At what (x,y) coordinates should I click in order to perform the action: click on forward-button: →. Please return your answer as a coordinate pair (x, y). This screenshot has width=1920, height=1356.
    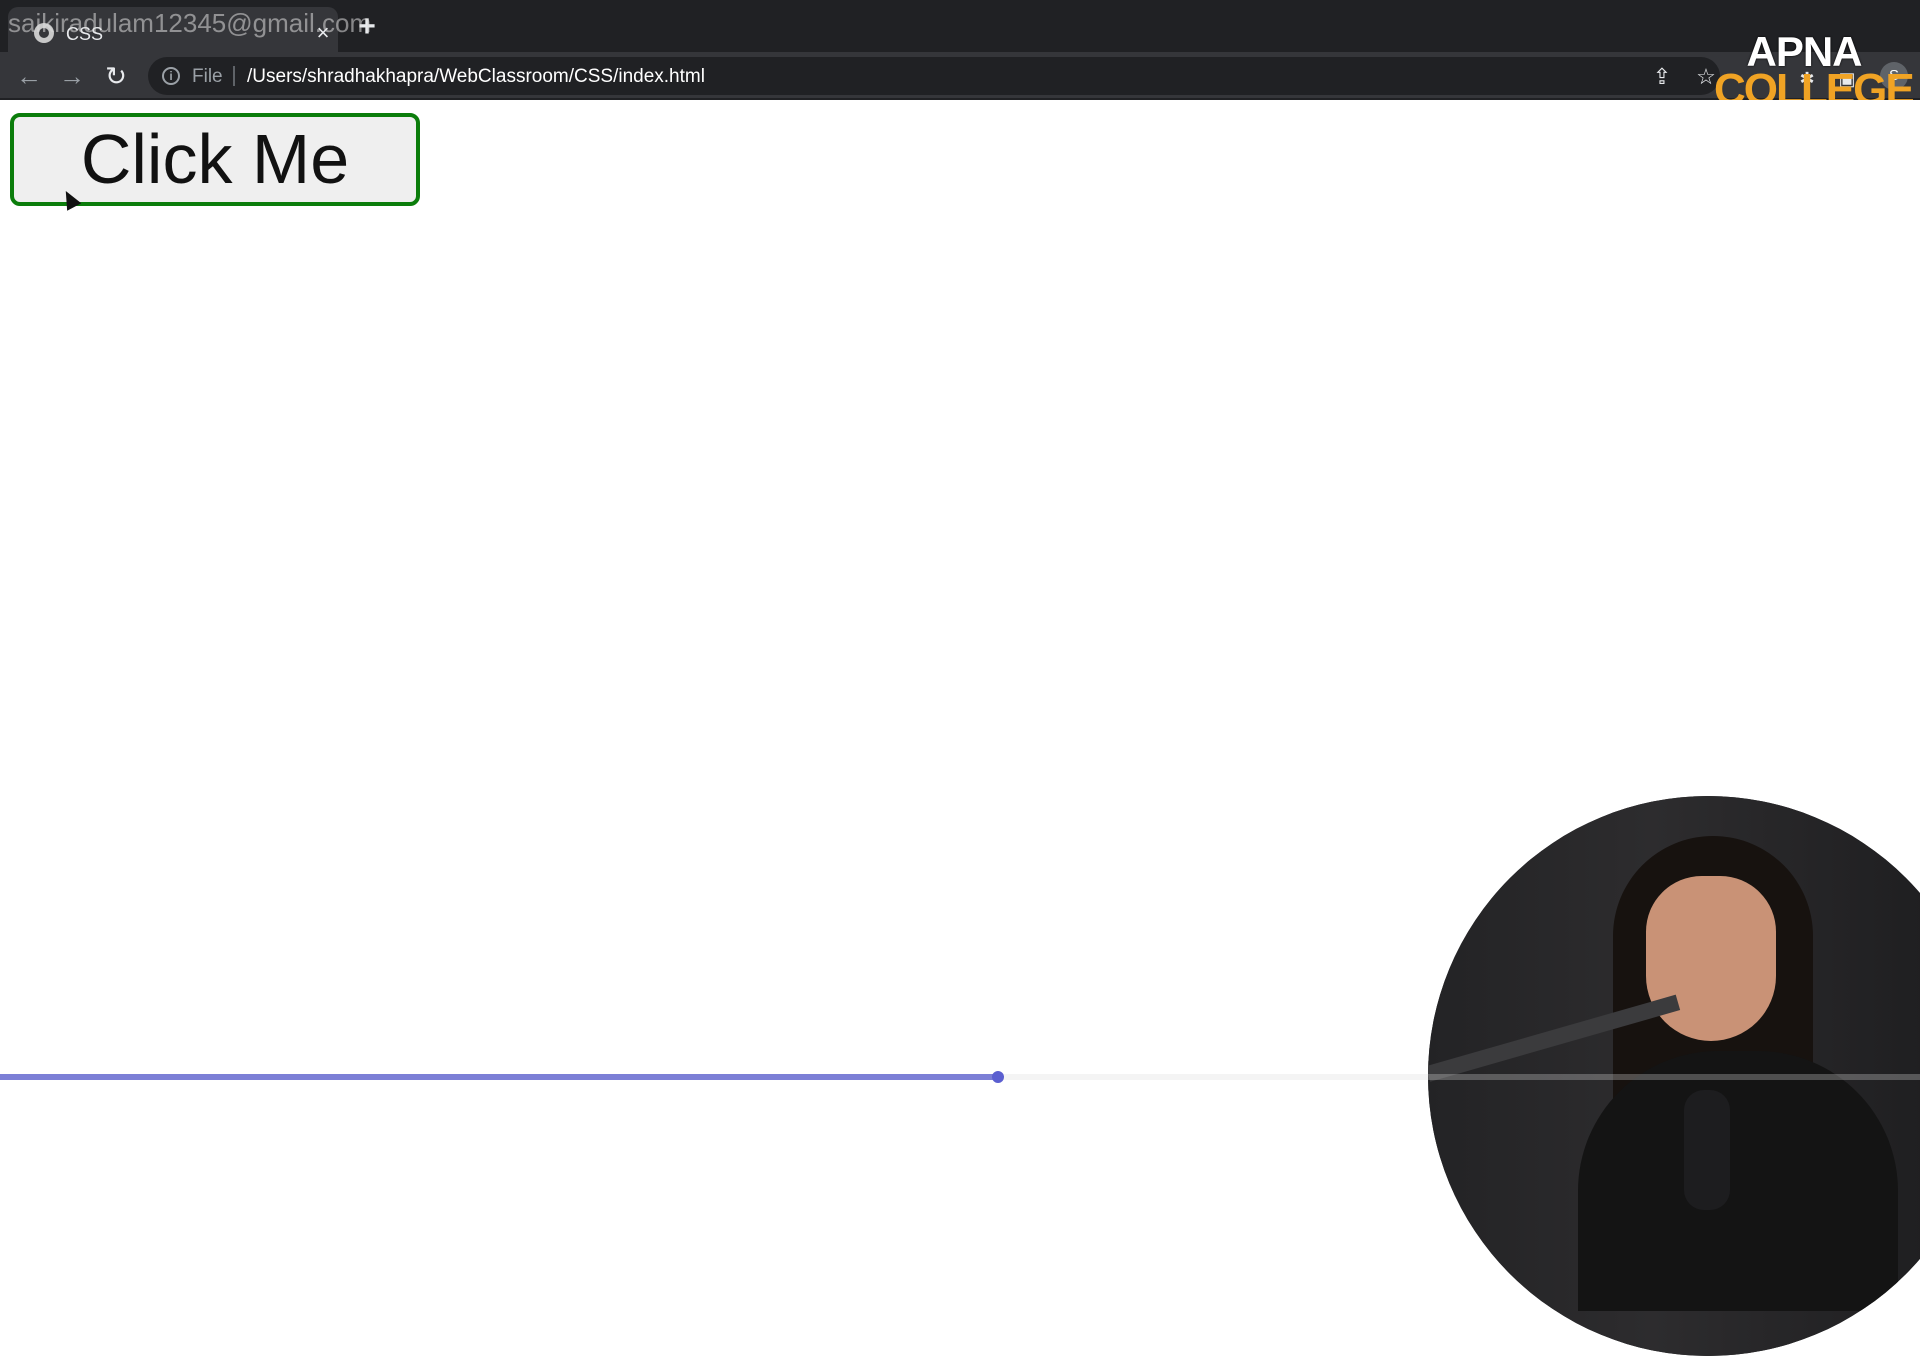
    Looking at the image, I should click on (72, 76).